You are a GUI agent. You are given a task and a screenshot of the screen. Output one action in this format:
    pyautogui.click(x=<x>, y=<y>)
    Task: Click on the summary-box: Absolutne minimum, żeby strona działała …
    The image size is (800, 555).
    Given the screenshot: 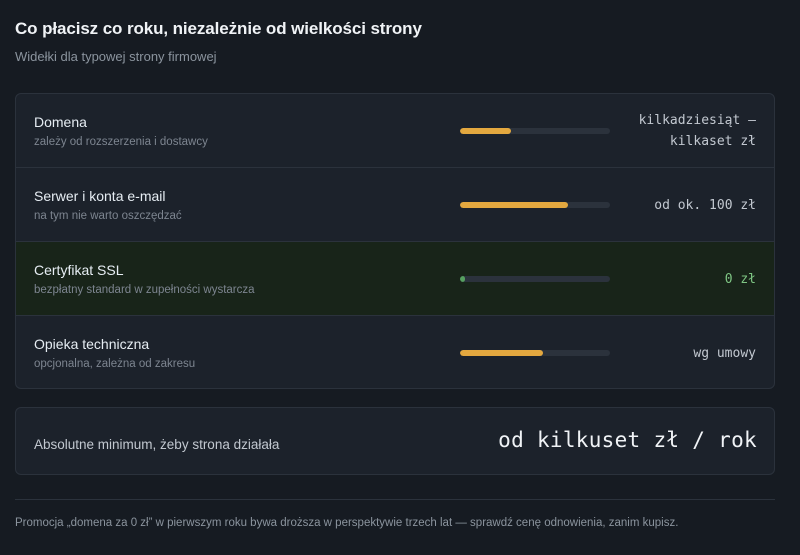 What is the action you would take?
    pyautogui.click(x=395, y=441)
    